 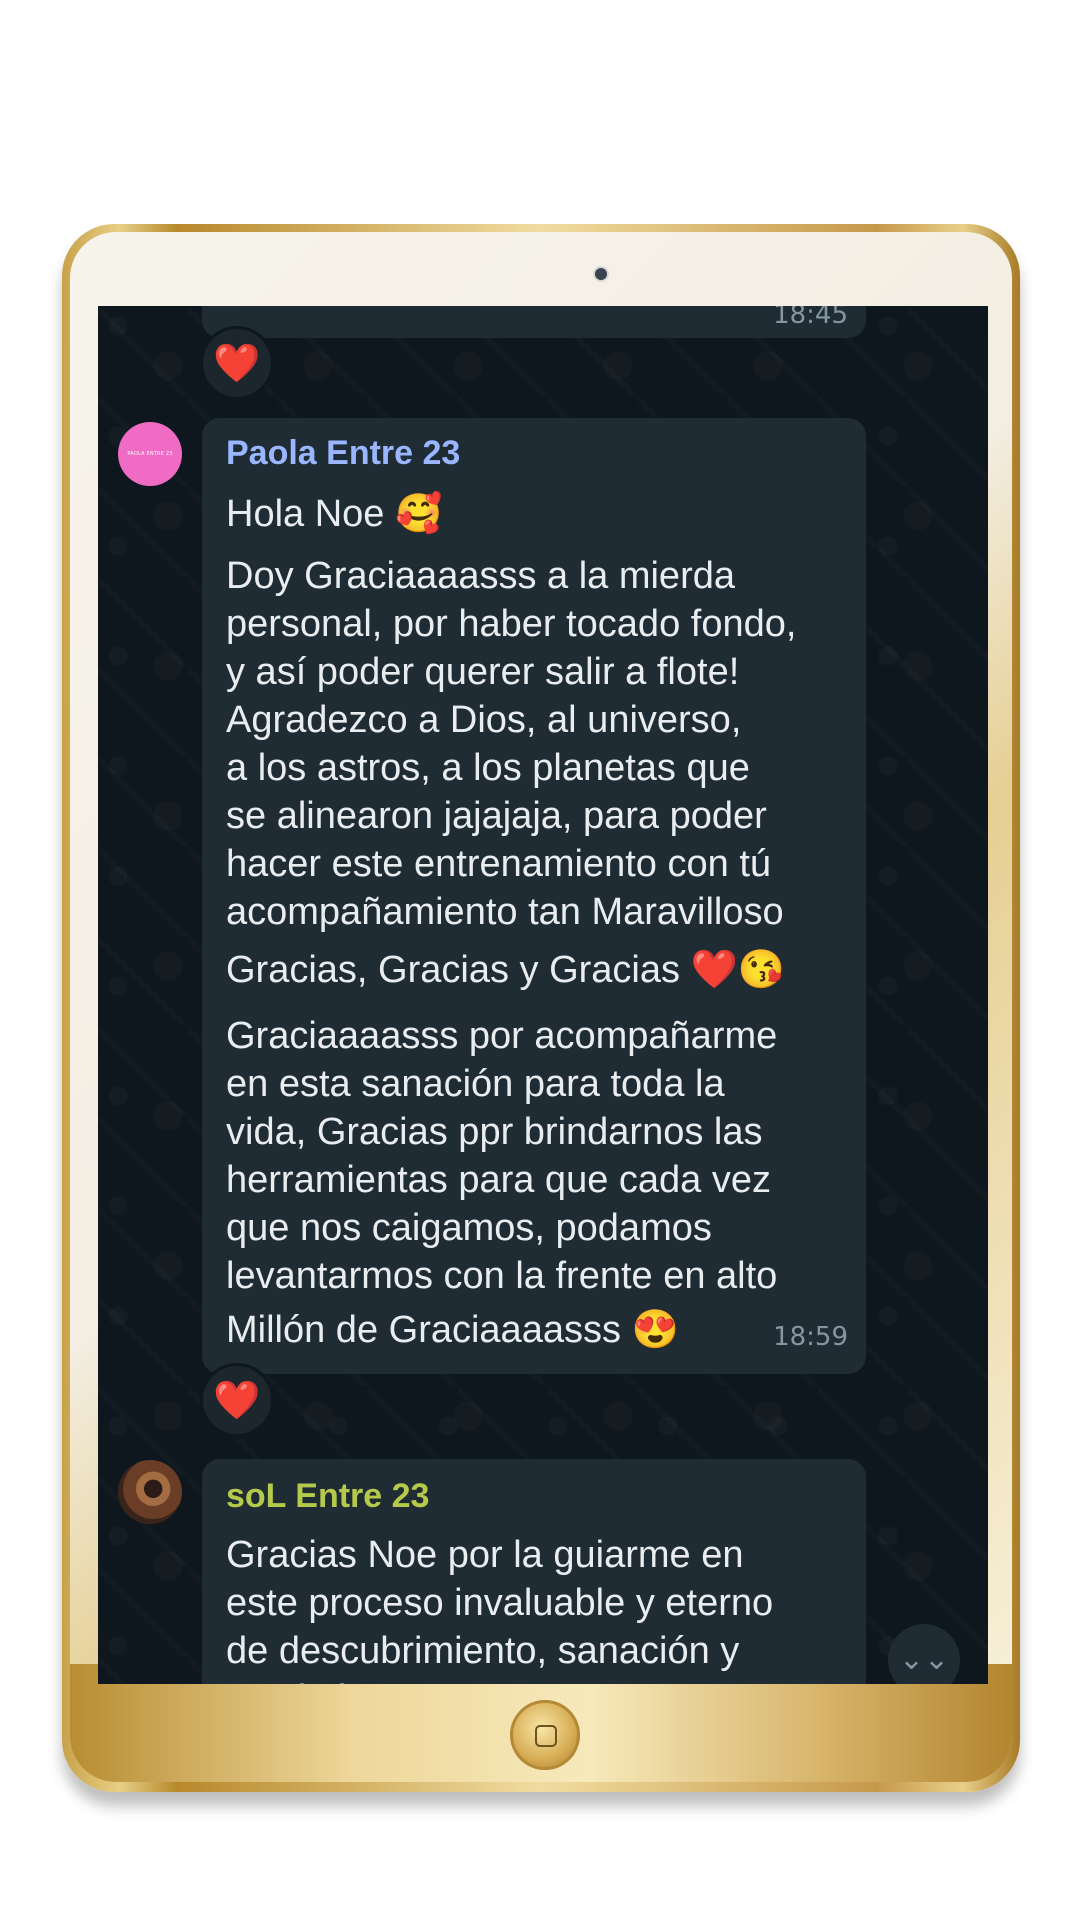 What do you see at coordinates (343, 453) in the screenshot?
I see `sender-name-paola: Paola Entre 23` at bounding box center [343, 453].